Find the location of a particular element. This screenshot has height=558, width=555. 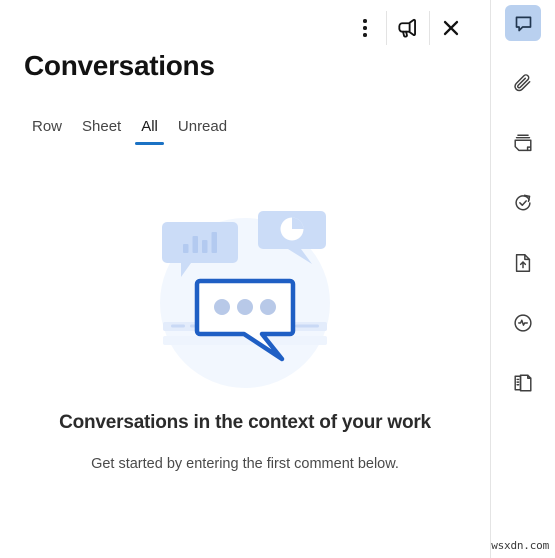

rail-item-activity-log is located at coordinates (523, 323).